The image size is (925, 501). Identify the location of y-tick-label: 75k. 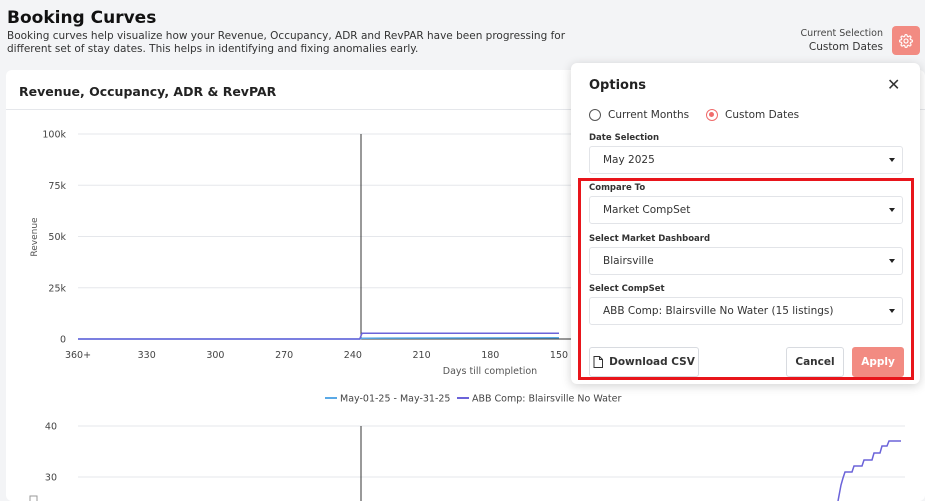
(57, 186).